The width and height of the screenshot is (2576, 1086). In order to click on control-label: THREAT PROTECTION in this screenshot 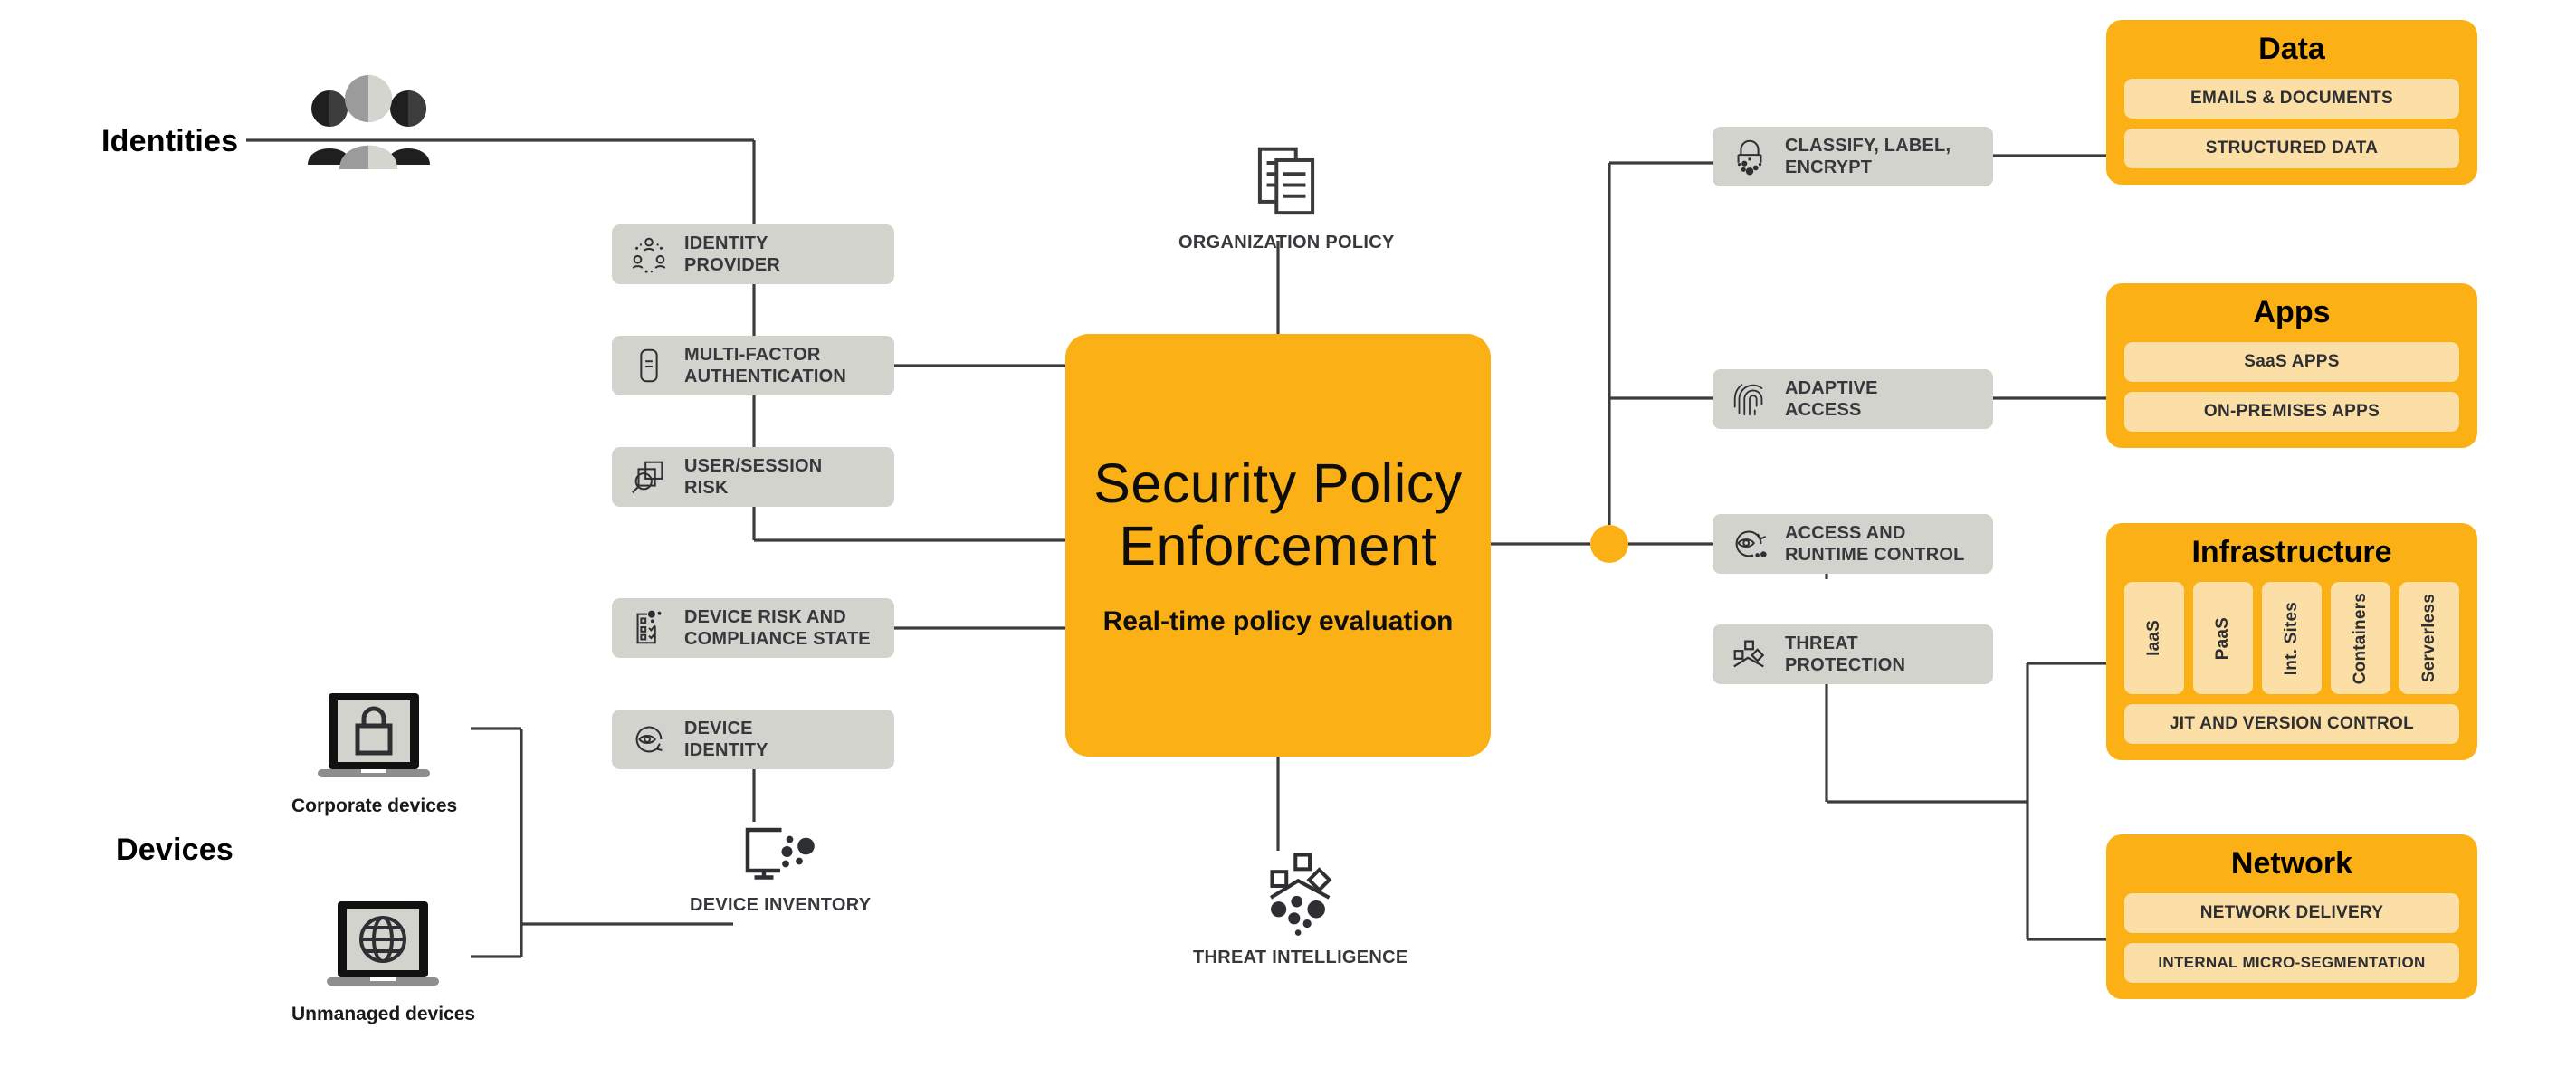, I will do `click(1846, 654)`.